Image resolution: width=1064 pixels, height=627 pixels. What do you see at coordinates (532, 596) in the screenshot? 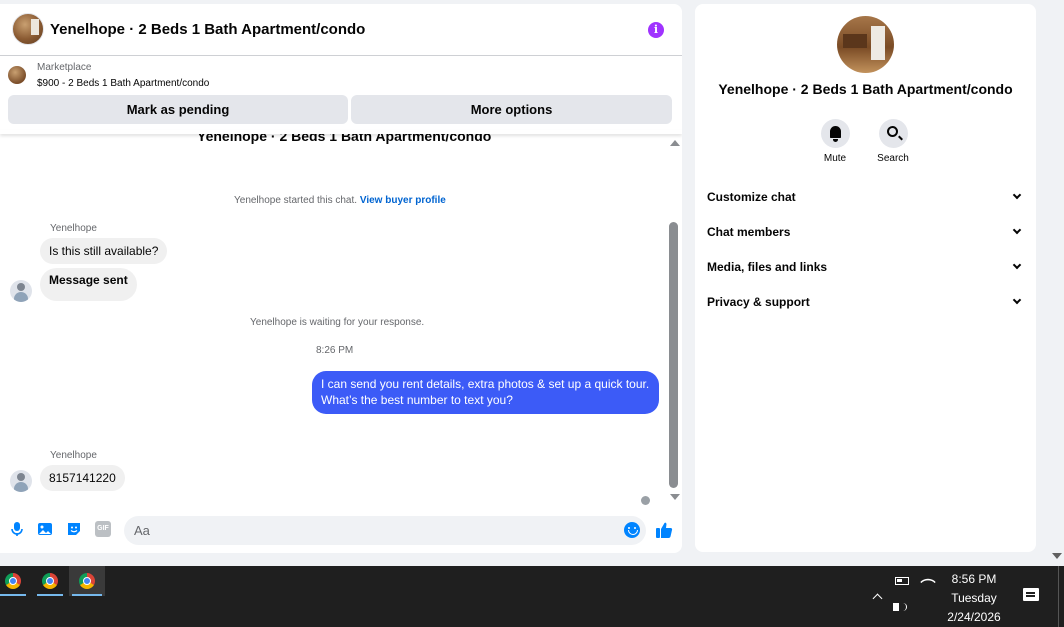
I see `taskbar: 8:56 PM Tuesday 2/24/2026` at bounding box center [532, 596].